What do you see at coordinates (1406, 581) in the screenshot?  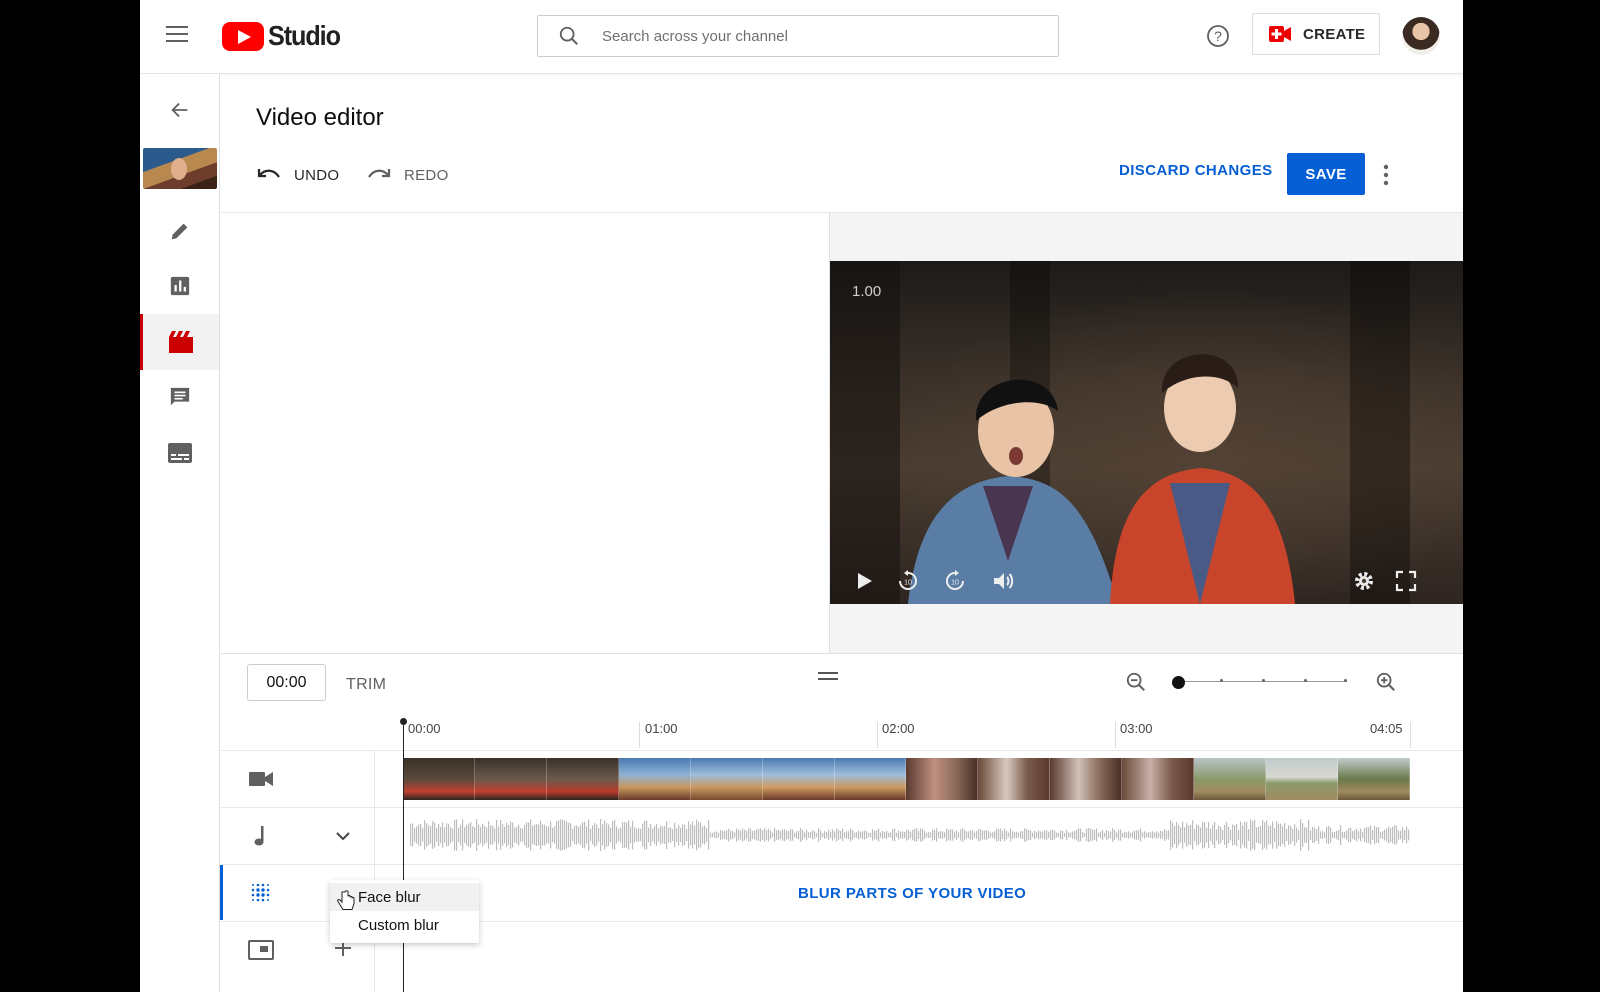 I see `fullscreen-icon` at bounding box center [1406, 581].